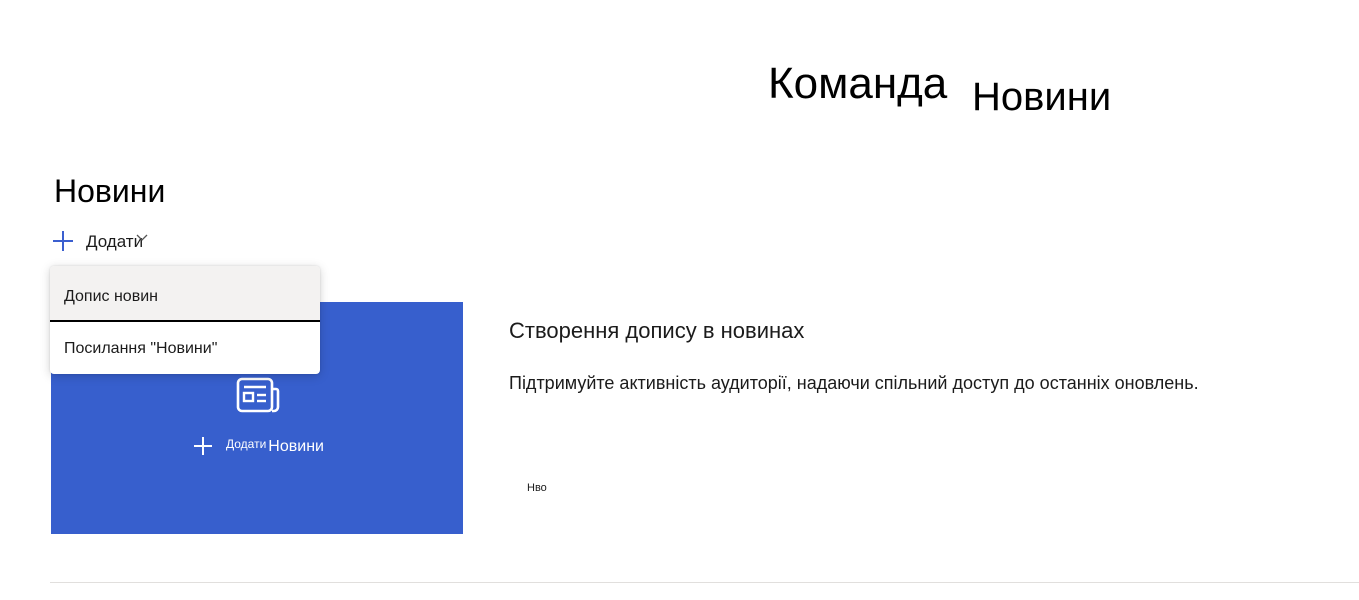 The width and height of the screenshot is (1359, 600). I want to click on site-title: Команда, so click(858, 83).